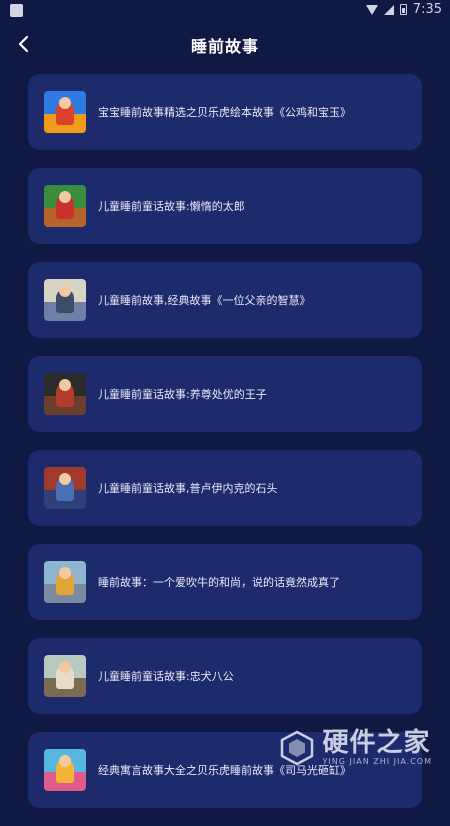 This screenshot has width=450, height=826. I want to click on page-title: 睡前故事, so click(224, 46).